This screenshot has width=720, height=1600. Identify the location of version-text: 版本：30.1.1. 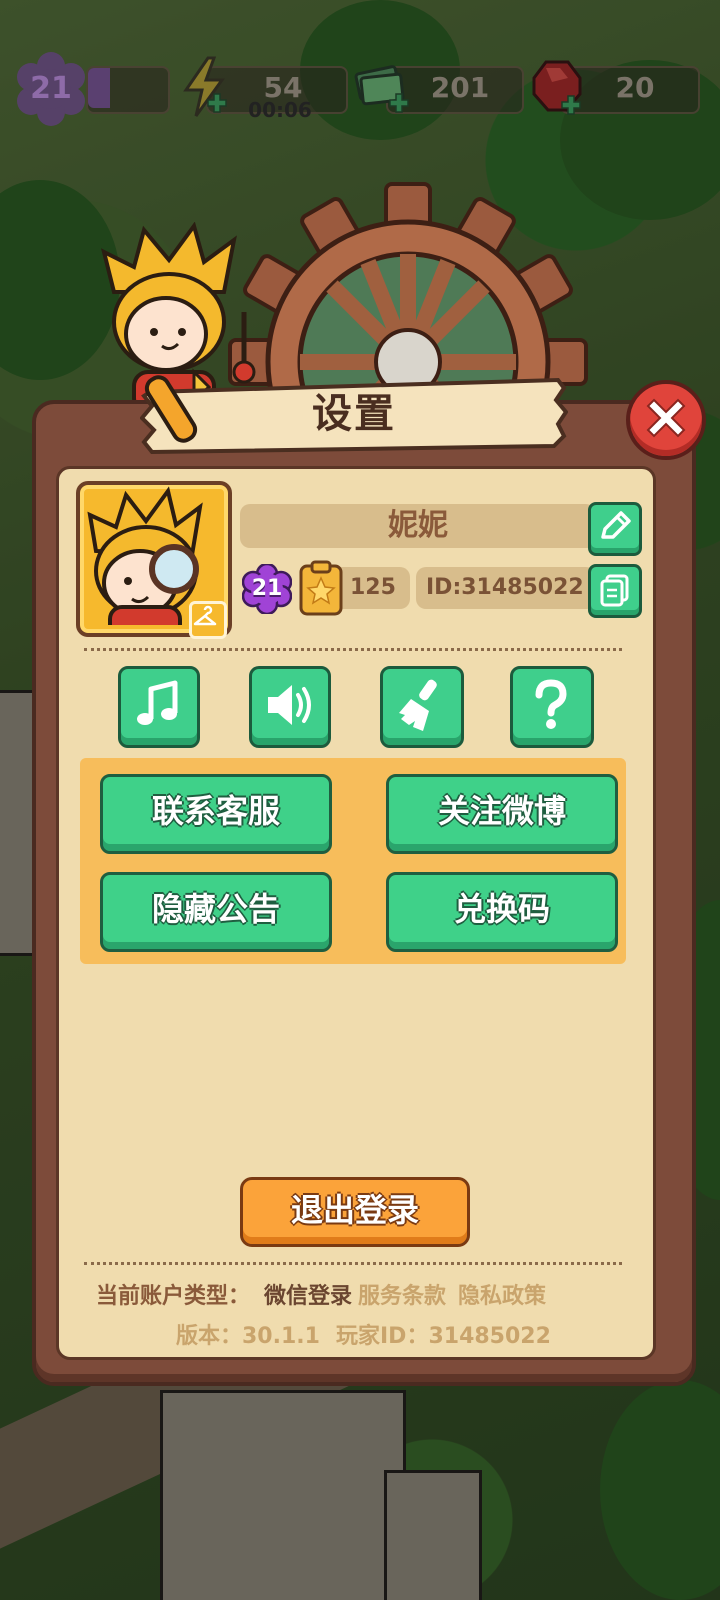
(248, 1336).